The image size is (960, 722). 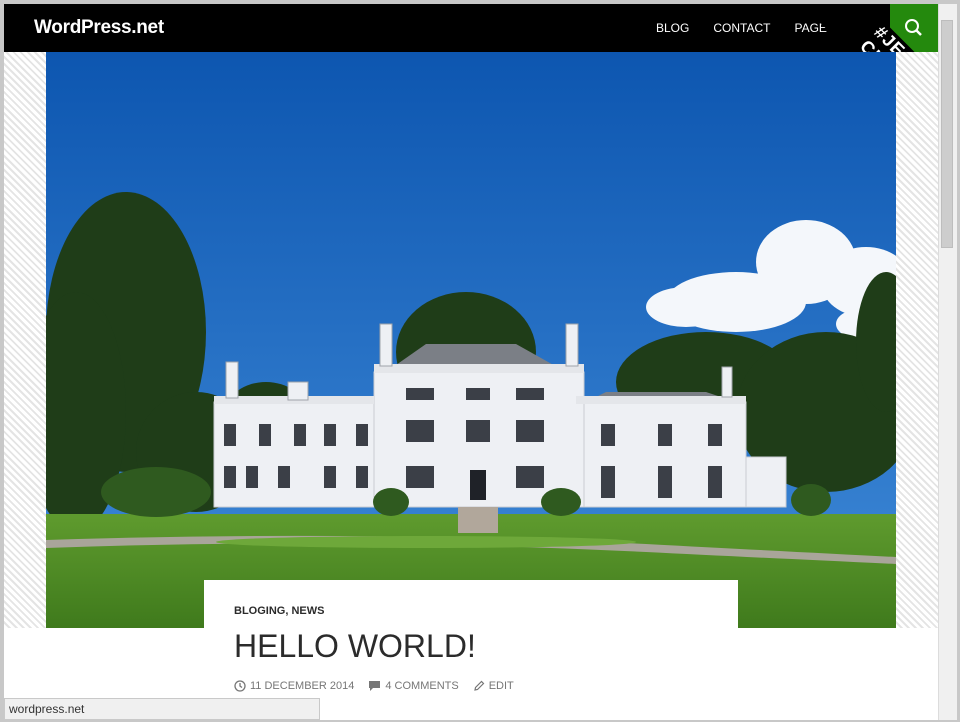 I want to click on post-meta: 11 December 2014 4 Comments Edit, so click(x=381, y=686).